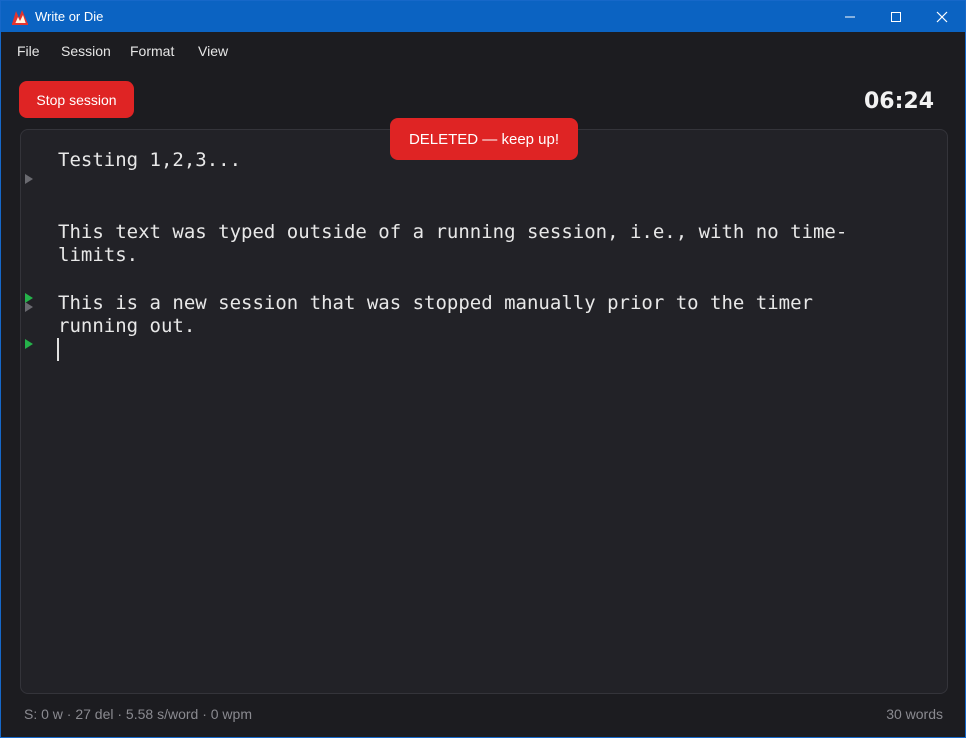 The width and height of the screenshot is (966, 738). I want to click on window-title: Write or Die, so click(69, 16).